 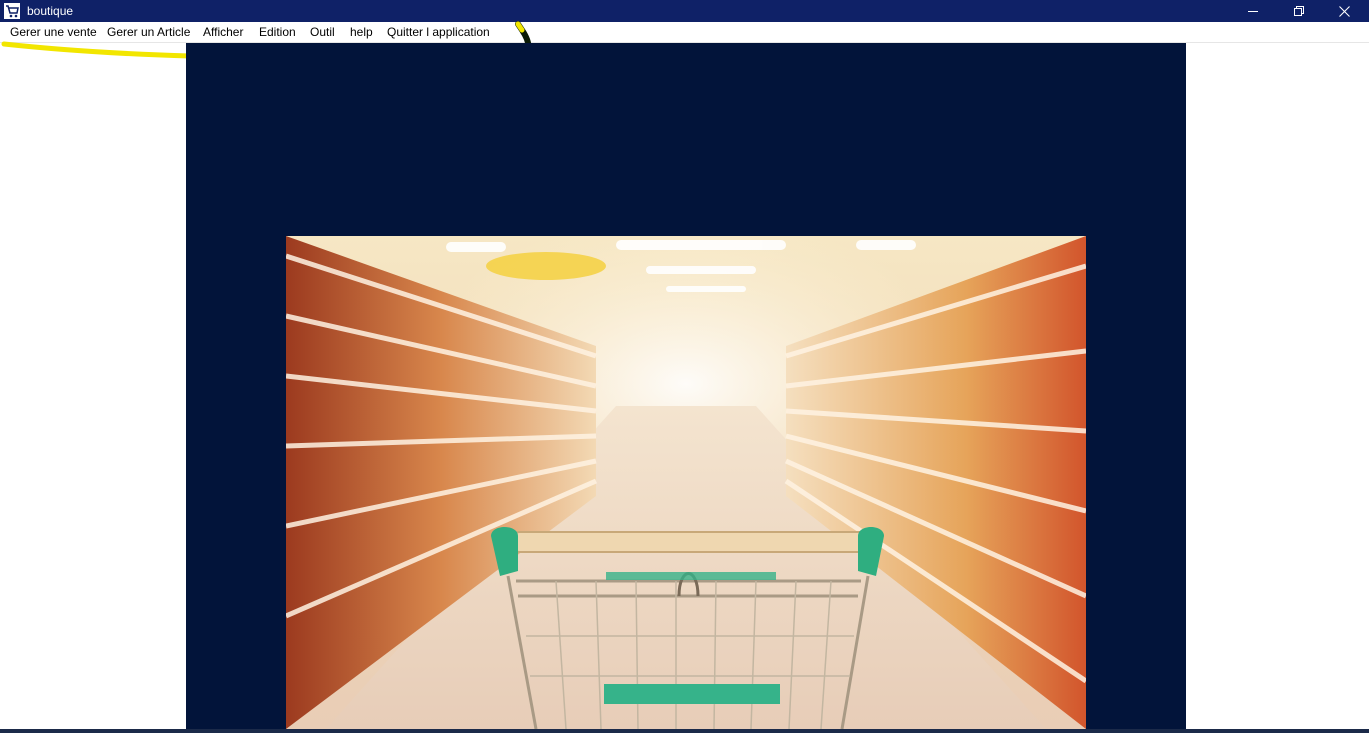 I want to click on restore-button, so click(x=1299, y=11).